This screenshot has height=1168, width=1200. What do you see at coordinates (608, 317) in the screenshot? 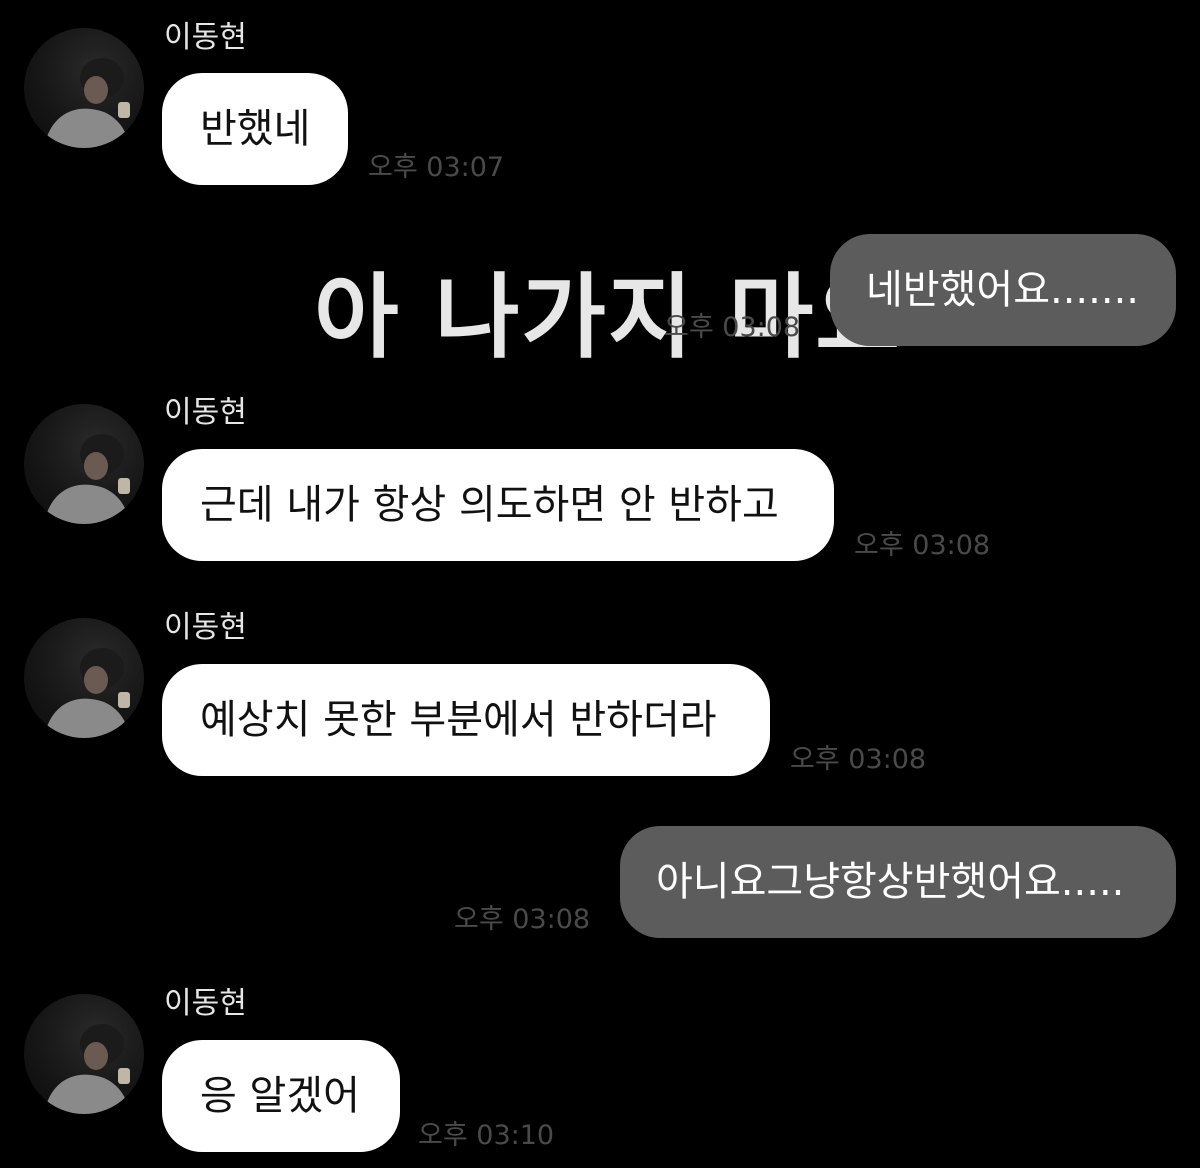
I see `overlay-caption: 아 나가지 마요` at bounding box center [608, 317].